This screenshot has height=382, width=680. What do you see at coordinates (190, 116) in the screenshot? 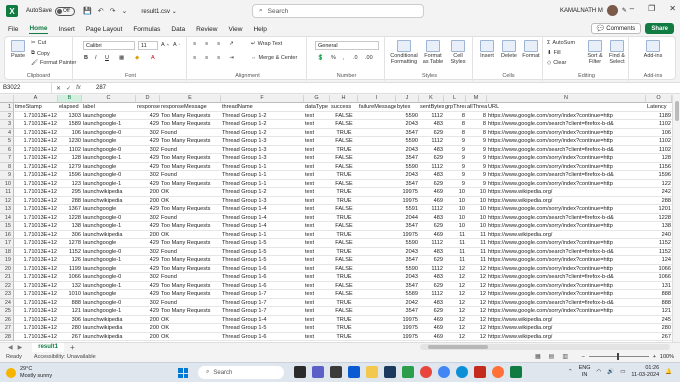
I see `table-cell: Too Many Requests` at bounding box center [190, 116].